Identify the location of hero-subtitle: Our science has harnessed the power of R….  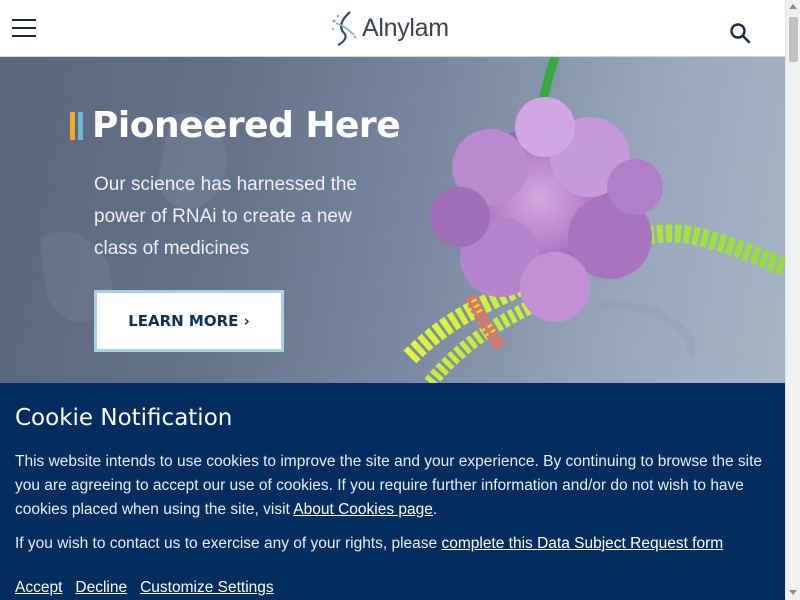
(225, 216).